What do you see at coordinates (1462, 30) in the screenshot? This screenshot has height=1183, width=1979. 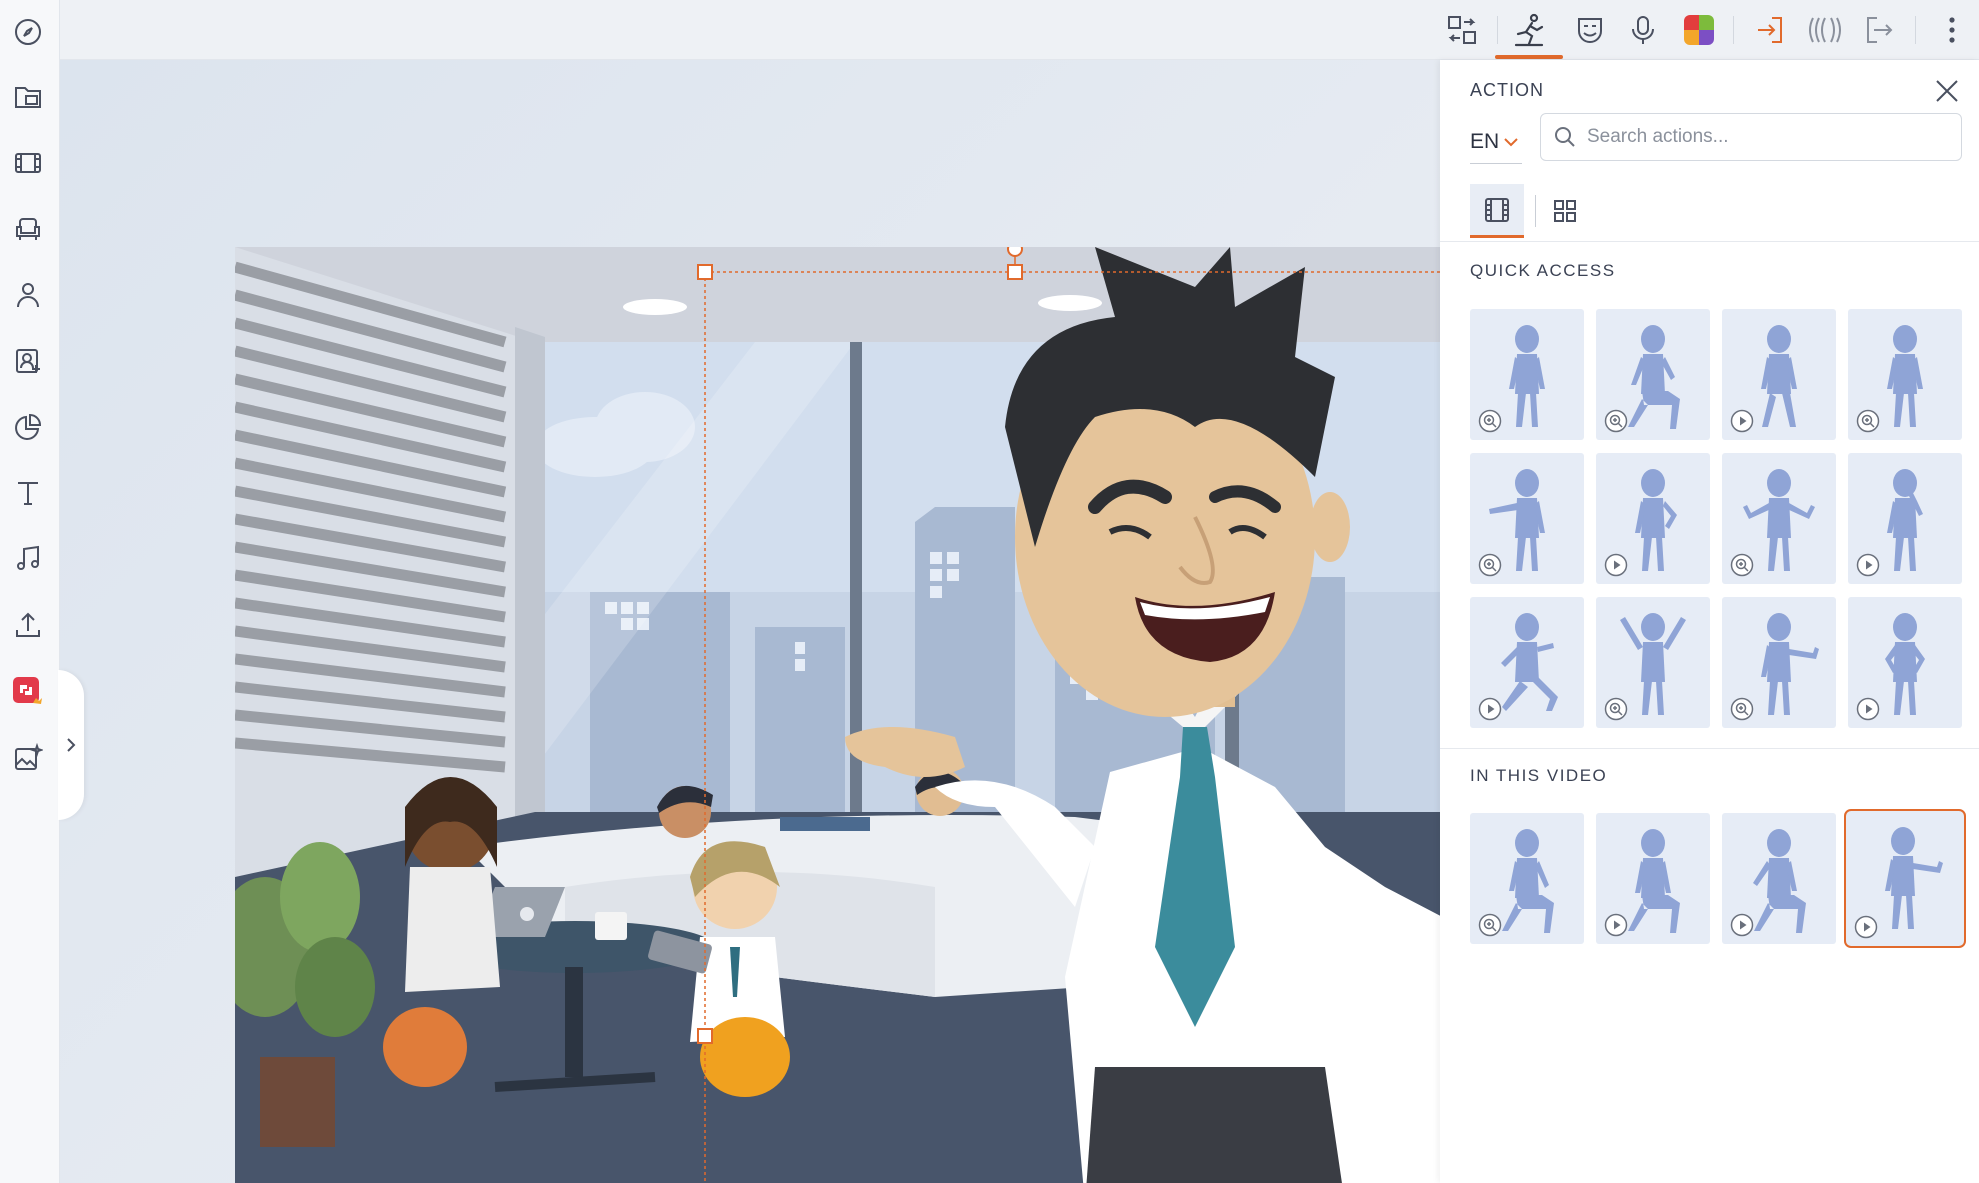 I see `swap-icon` at bounding box center [1462, 30].